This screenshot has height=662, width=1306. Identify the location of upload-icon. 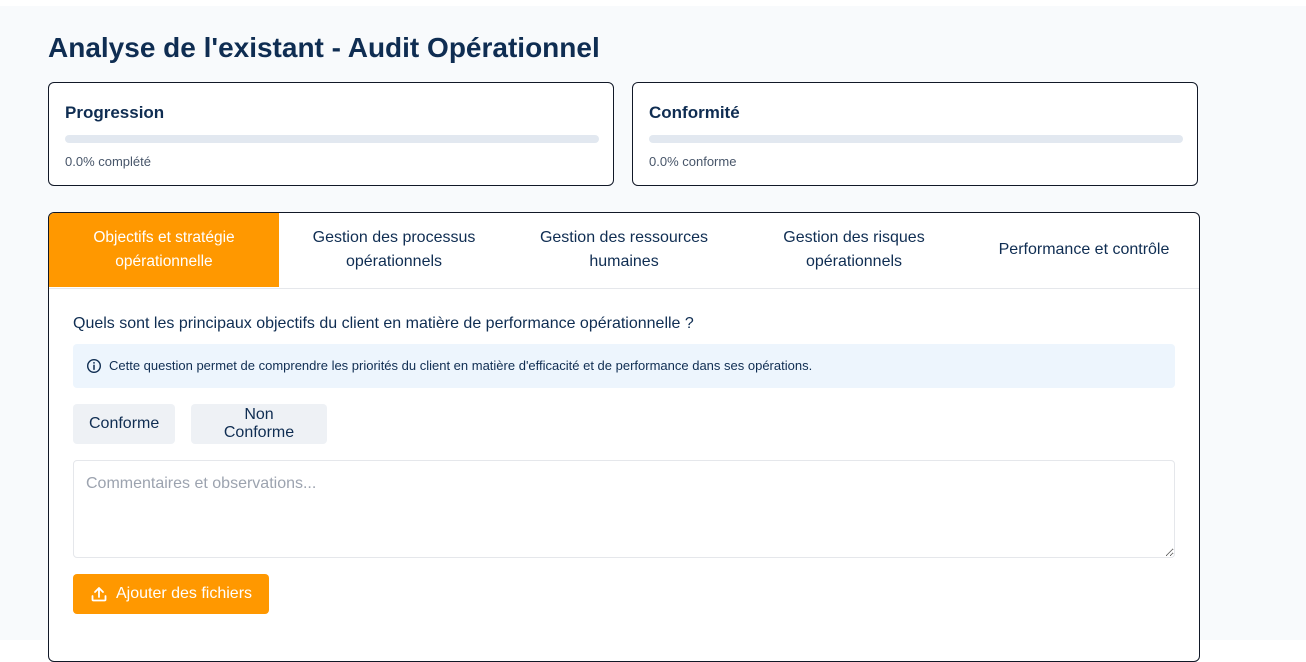
(99, 594).